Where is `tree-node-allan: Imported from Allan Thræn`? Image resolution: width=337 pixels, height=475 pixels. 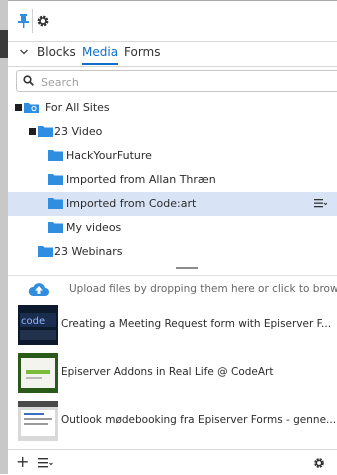
tree-node-allan: Imported from Allan Thræn is located at coordinates (172, 180).